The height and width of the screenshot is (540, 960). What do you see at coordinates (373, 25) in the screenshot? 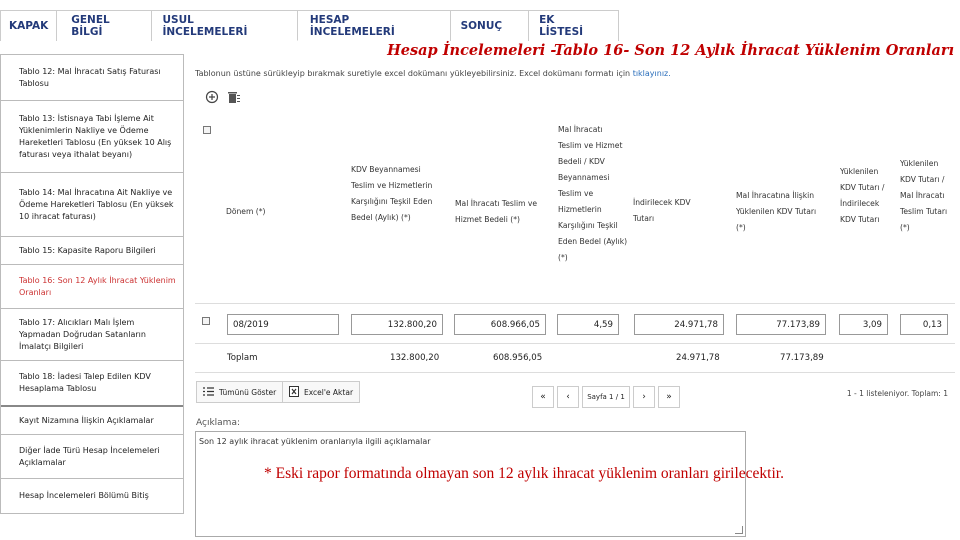
I see `tab-hesap-incelemeleri: HESAP İNCELEMELERİ` at bounding box center [373, 25].